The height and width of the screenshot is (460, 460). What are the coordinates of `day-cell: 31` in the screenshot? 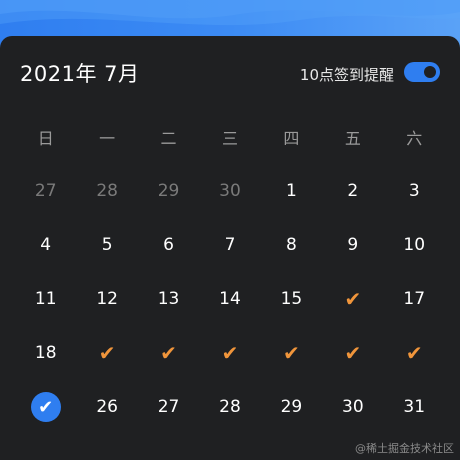 It's located at (414, 407).